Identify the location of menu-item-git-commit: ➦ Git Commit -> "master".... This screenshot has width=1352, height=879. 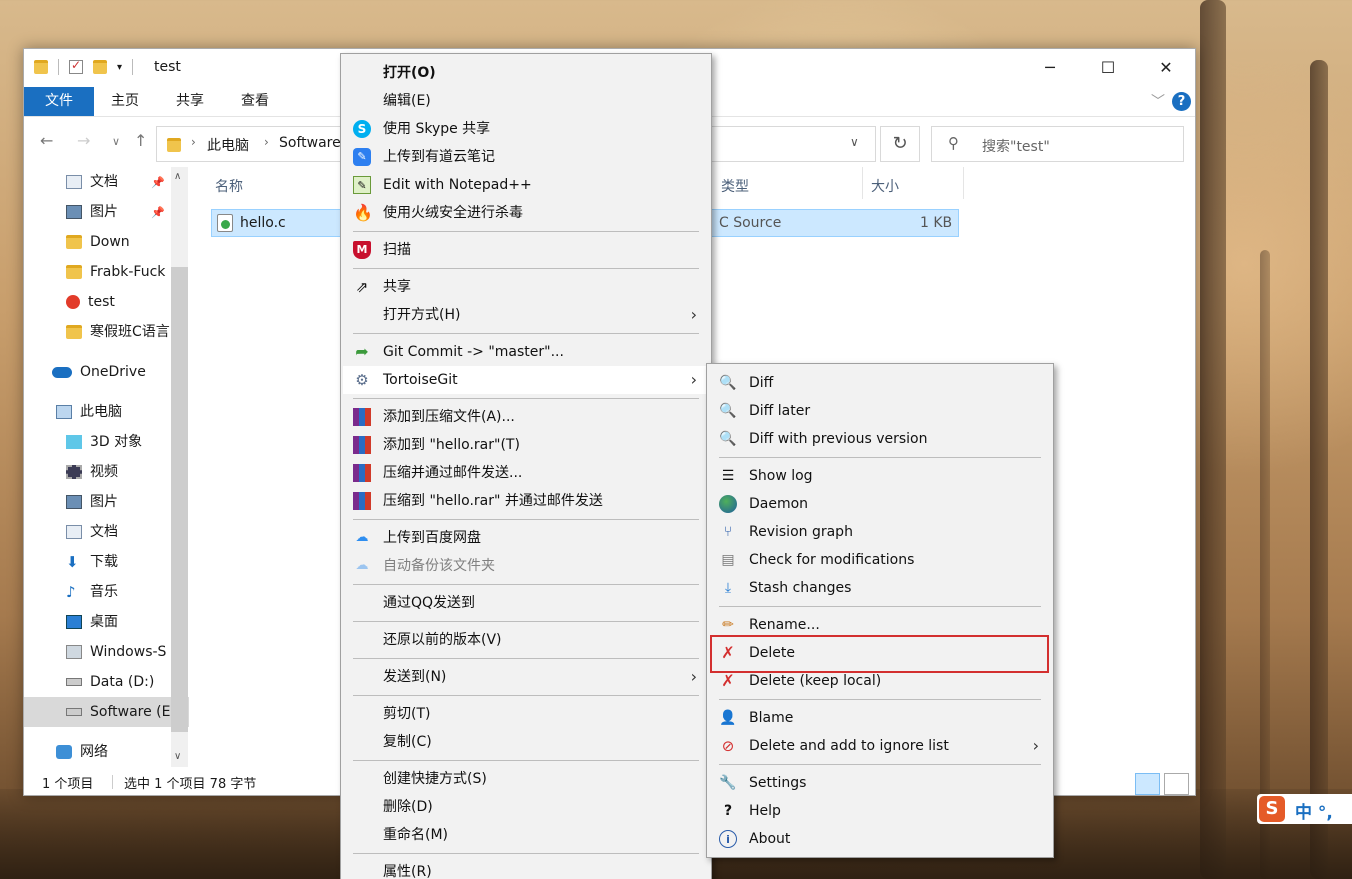
(526, 352).